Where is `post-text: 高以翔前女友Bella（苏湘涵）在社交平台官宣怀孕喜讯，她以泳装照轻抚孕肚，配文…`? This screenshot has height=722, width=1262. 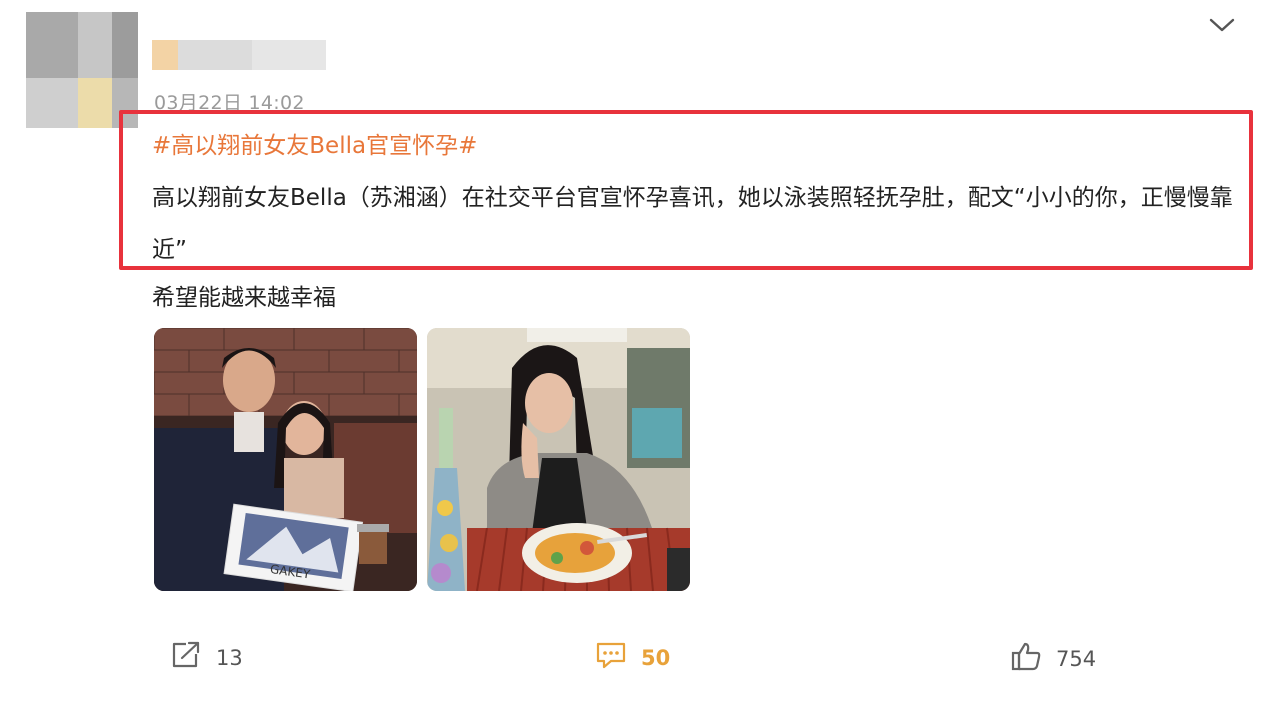
post-text: 高以翔前女友Bella（苏湘涵）在社交平台官宣怀孕喜讯，她以泳装照轻抚孕肚，配文… is located at coordinates (692, 224).